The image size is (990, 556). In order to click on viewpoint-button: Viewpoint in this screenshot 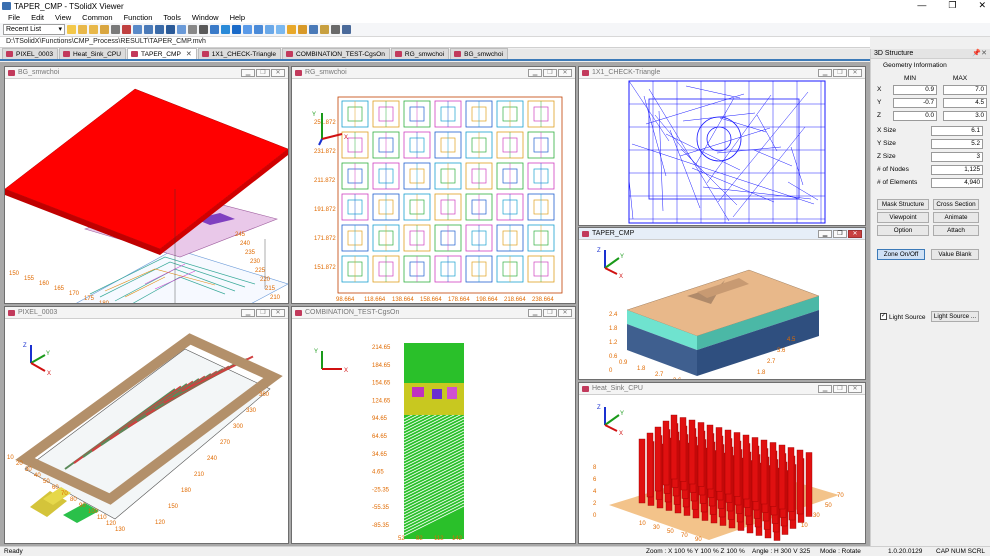, I will do `click(903, 217)`.